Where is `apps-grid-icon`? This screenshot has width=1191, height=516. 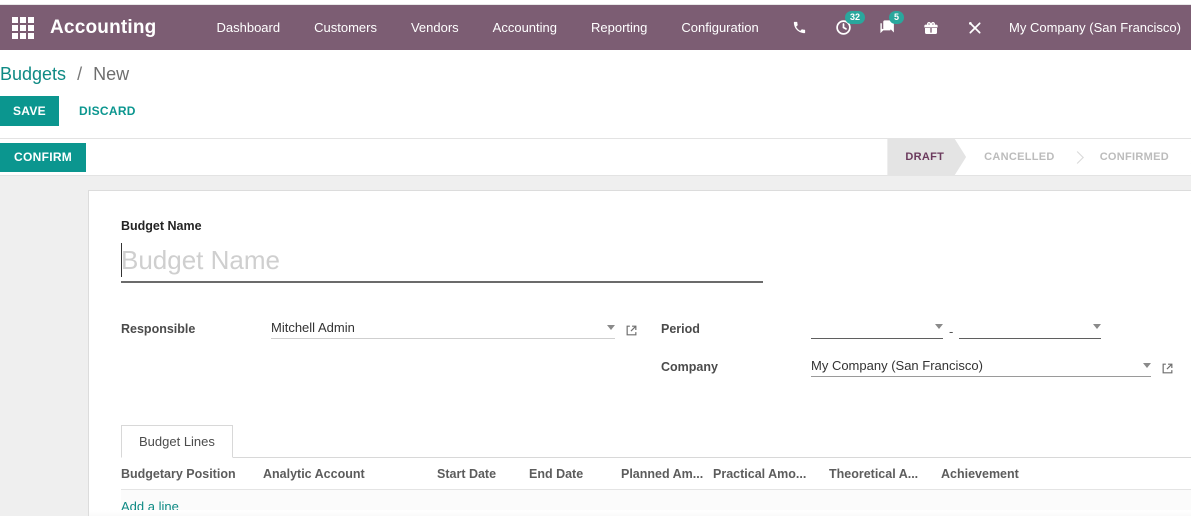
apps-grid-icon is located at coordinates (23, 27).